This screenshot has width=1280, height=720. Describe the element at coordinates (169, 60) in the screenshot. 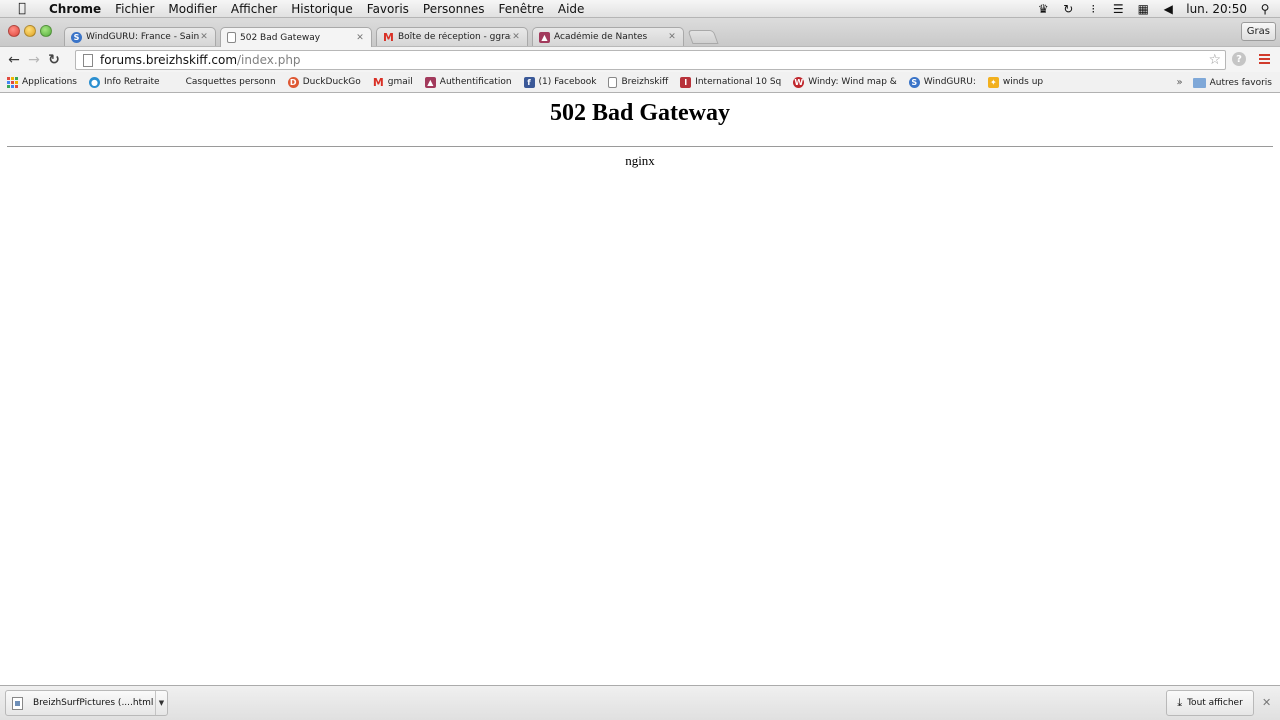

I see `url-host: forums.breizhskiff.com` at that location.